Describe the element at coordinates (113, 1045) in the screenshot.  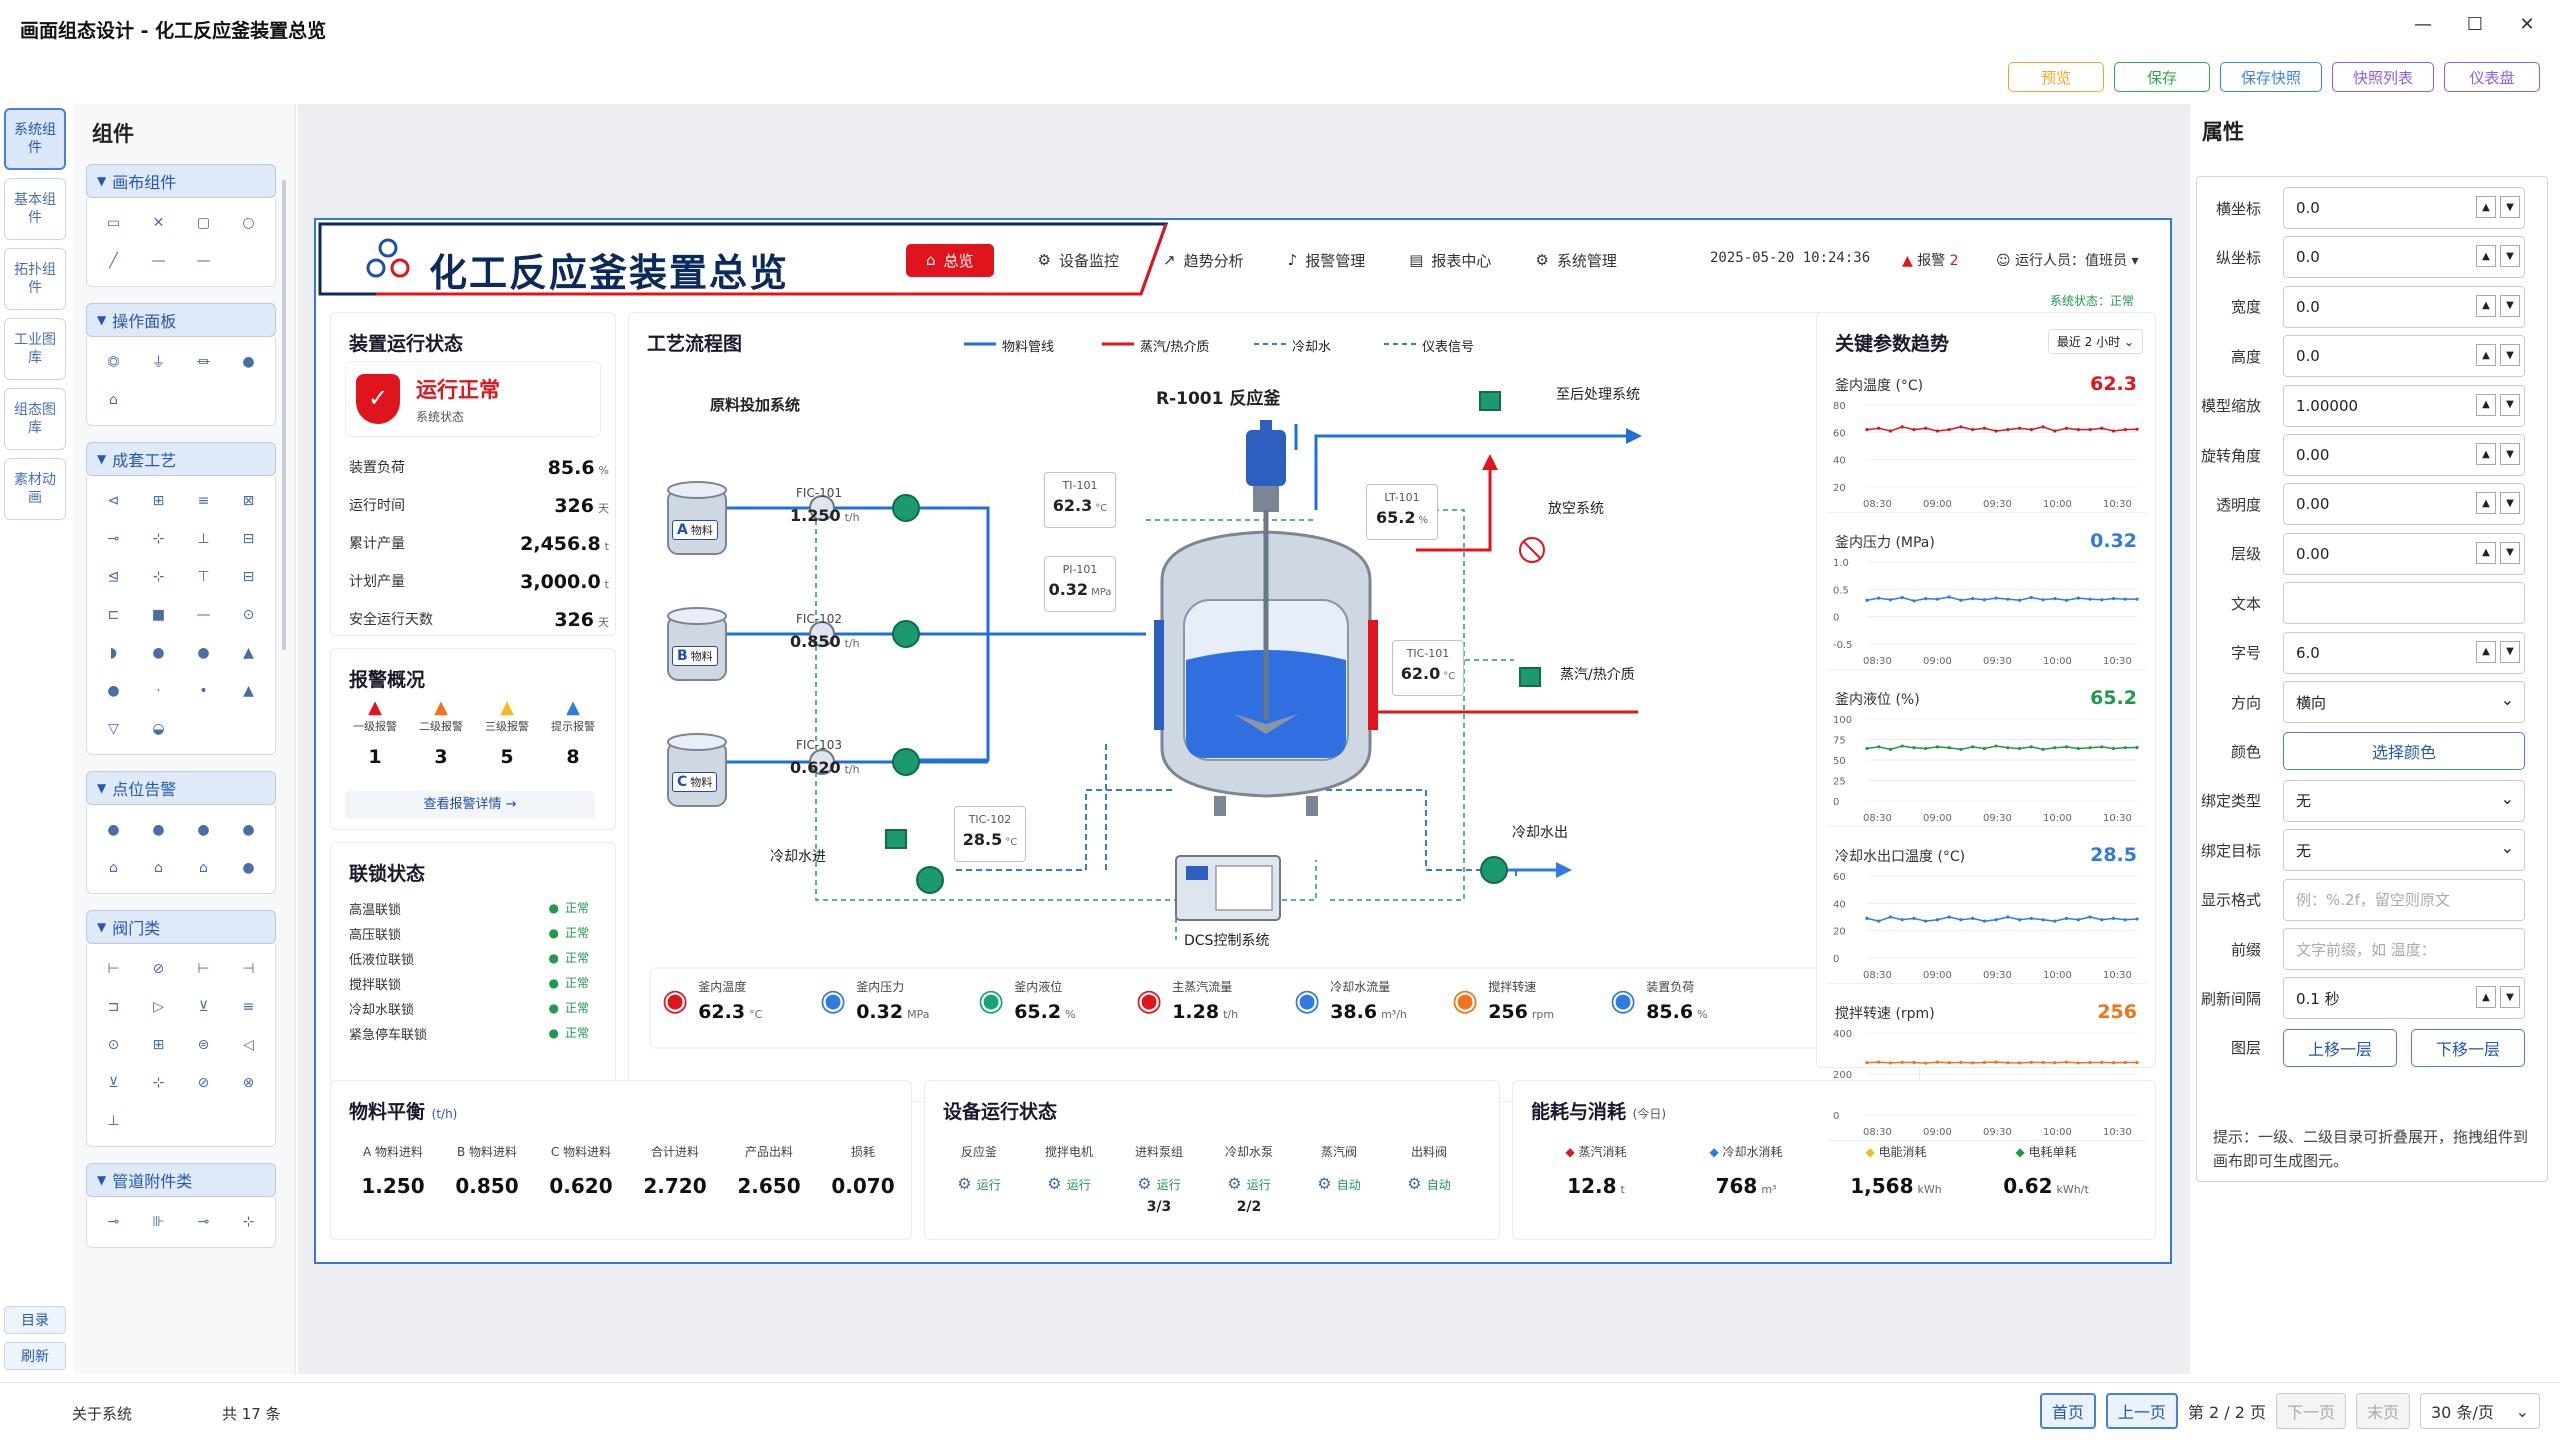
I see `component-icon: ⊙` at that location.